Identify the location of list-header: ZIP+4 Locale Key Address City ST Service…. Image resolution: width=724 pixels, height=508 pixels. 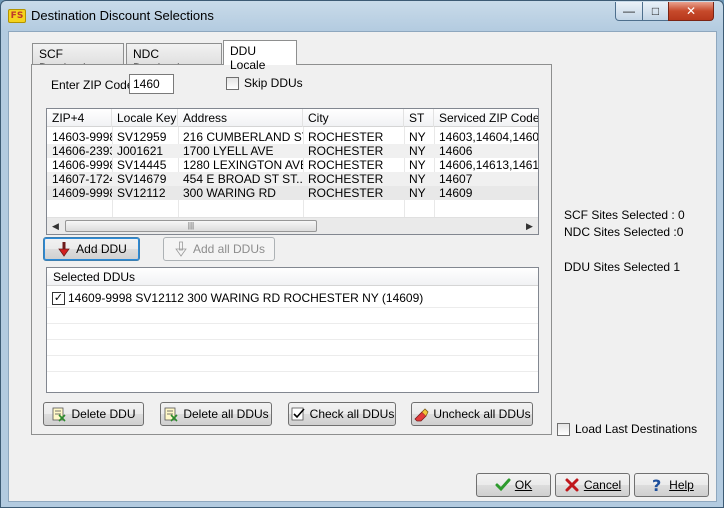
(292, 118).